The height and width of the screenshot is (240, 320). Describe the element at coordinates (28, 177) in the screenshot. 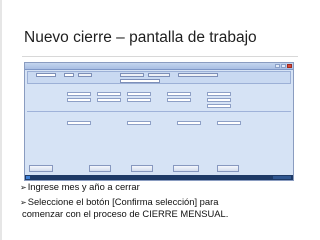

I see `start-icon` at that location.